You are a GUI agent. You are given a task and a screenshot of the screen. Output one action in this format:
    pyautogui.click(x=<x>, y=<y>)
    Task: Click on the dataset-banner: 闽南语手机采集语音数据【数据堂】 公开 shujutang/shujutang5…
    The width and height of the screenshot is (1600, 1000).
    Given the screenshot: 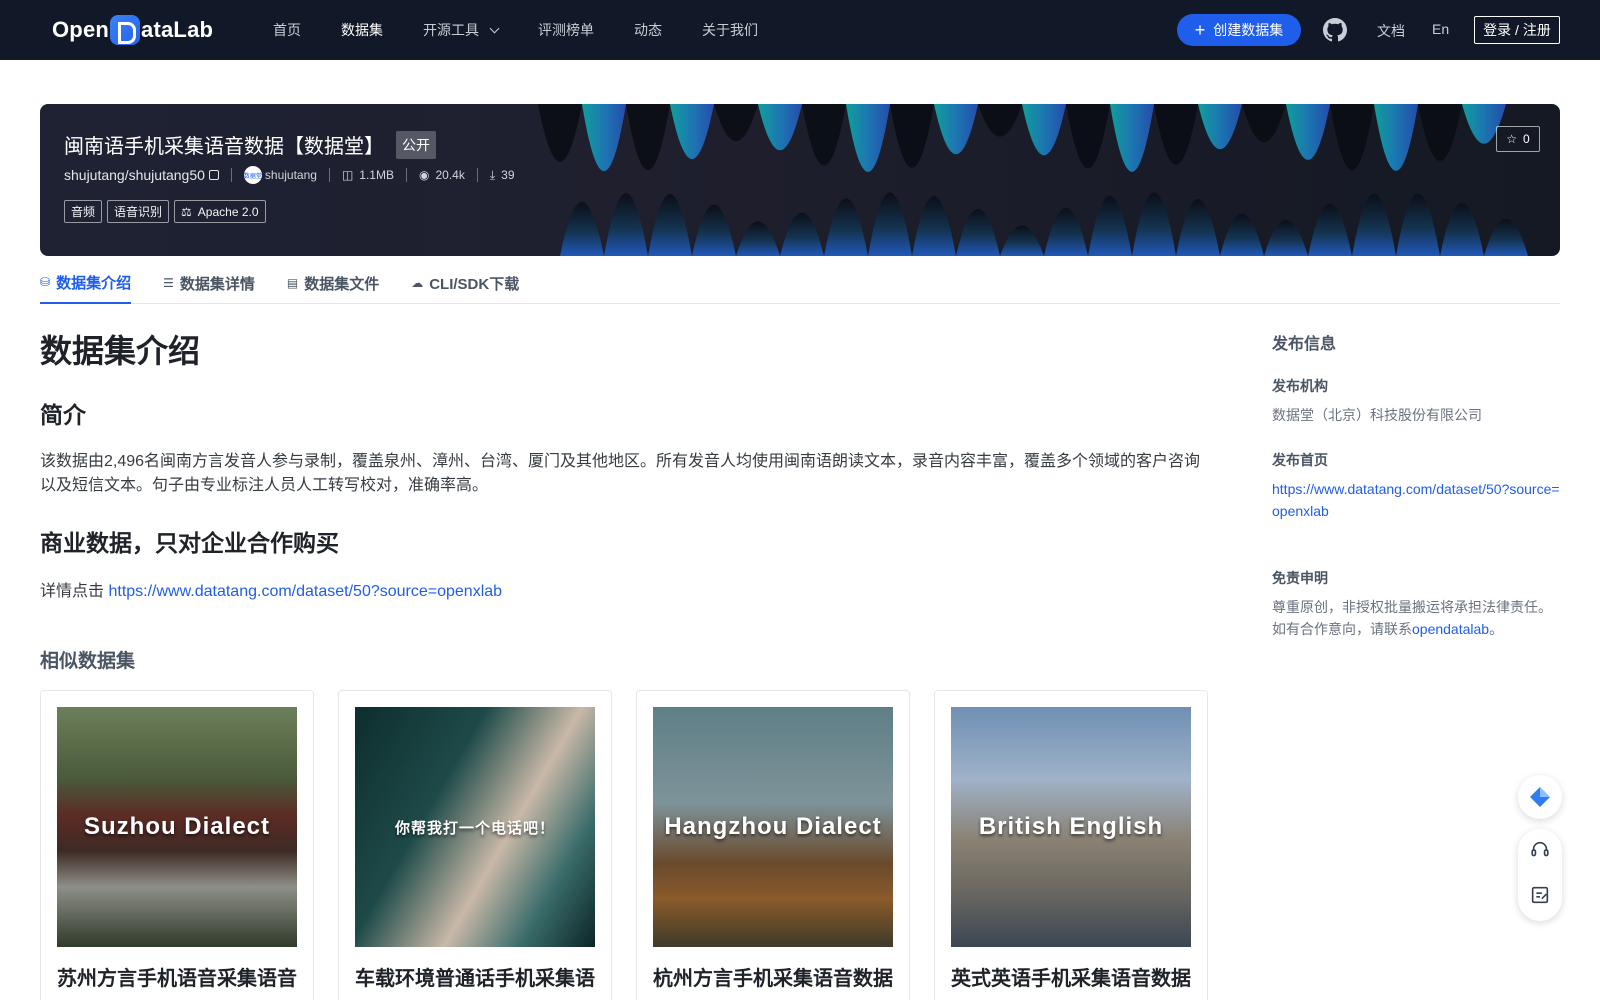 What is the action you would take?
    pyautogui.click(x=800, y=180)
    